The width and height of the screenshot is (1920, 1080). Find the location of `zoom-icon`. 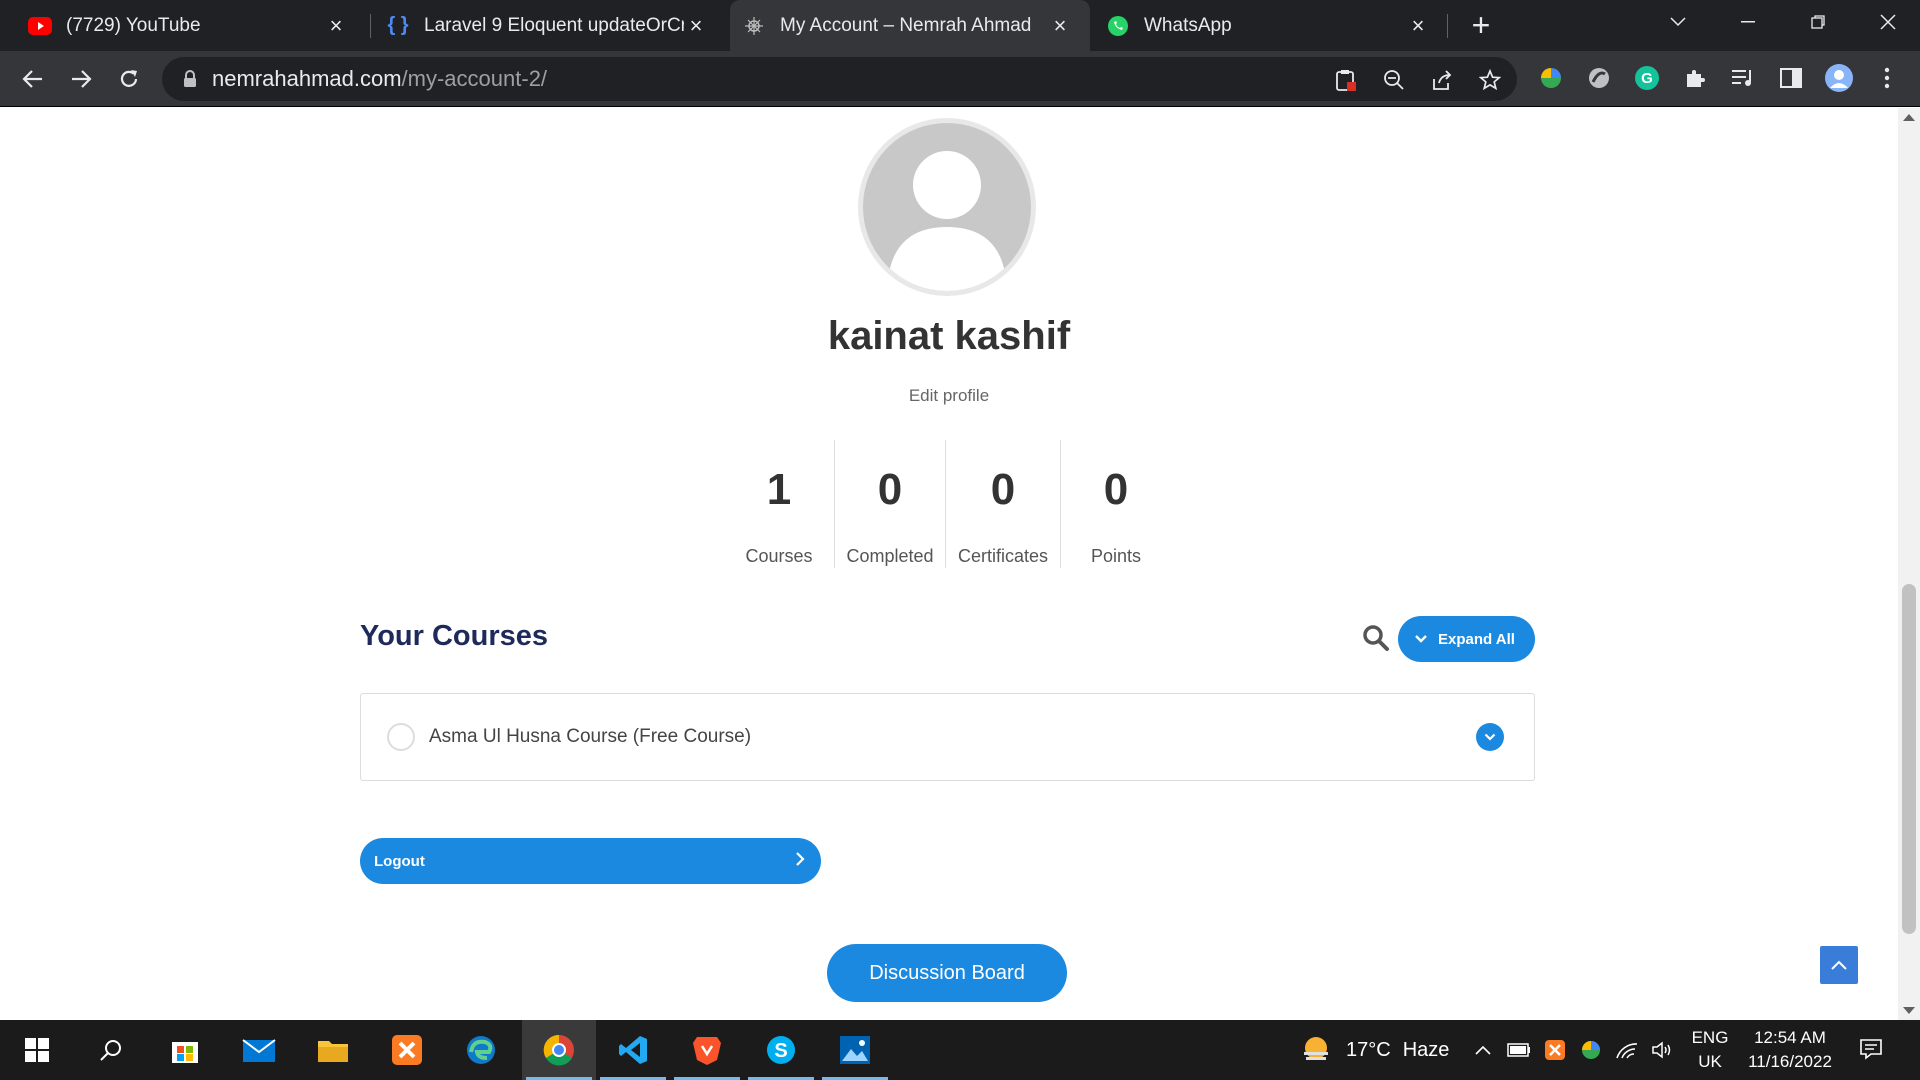

zoom-icon is located at coordinates (1394, 80).